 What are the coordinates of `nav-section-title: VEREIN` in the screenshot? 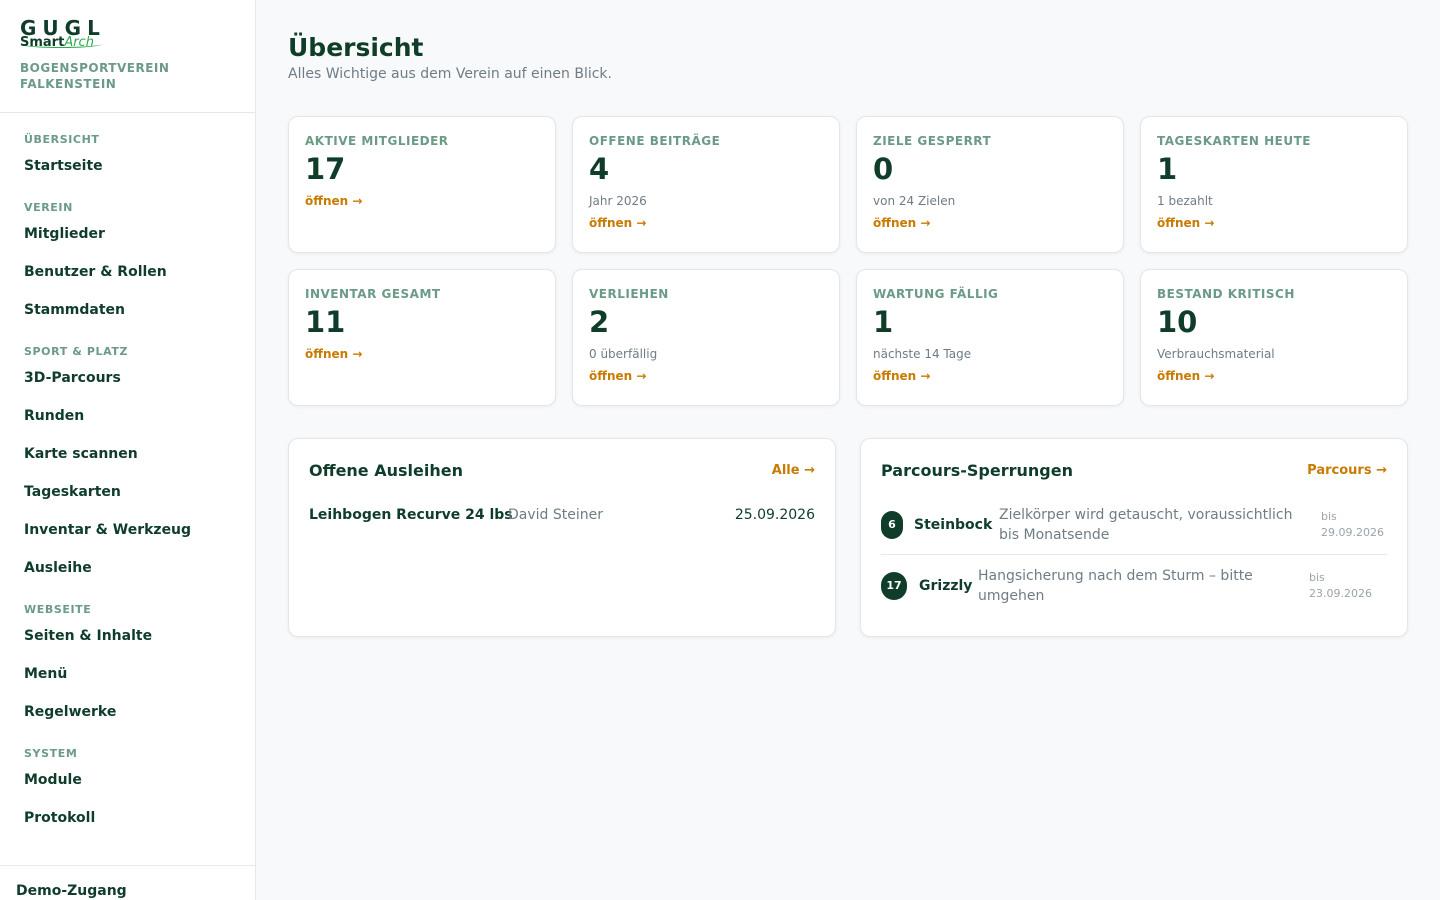 It's located at (48, 207).